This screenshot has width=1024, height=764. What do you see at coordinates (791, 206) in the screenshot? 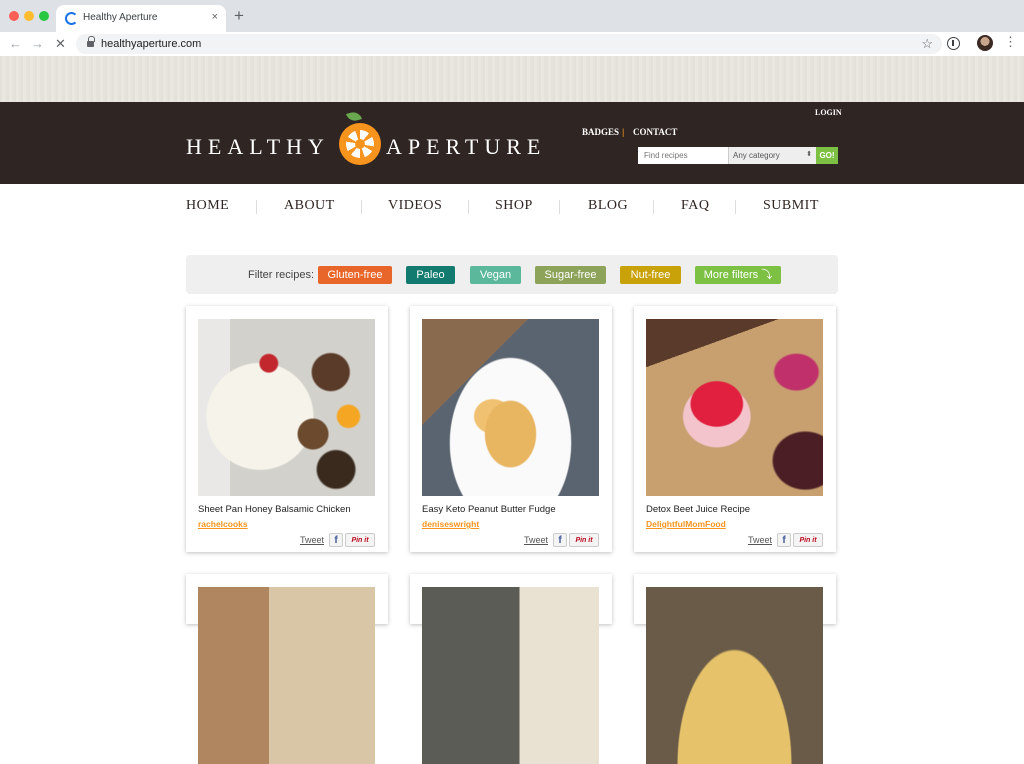
I see `nav-submit: SUBMIT` at bounding box center [791, 206].